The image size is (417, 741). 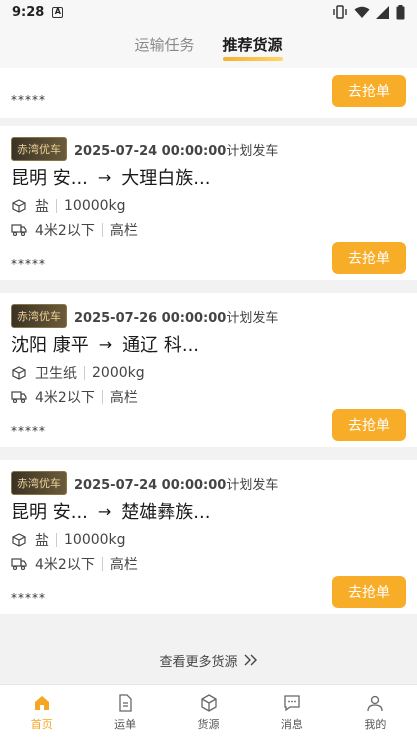 I want to click on tab-transport-tasks: 运输任务, so click(x=164, y=46).